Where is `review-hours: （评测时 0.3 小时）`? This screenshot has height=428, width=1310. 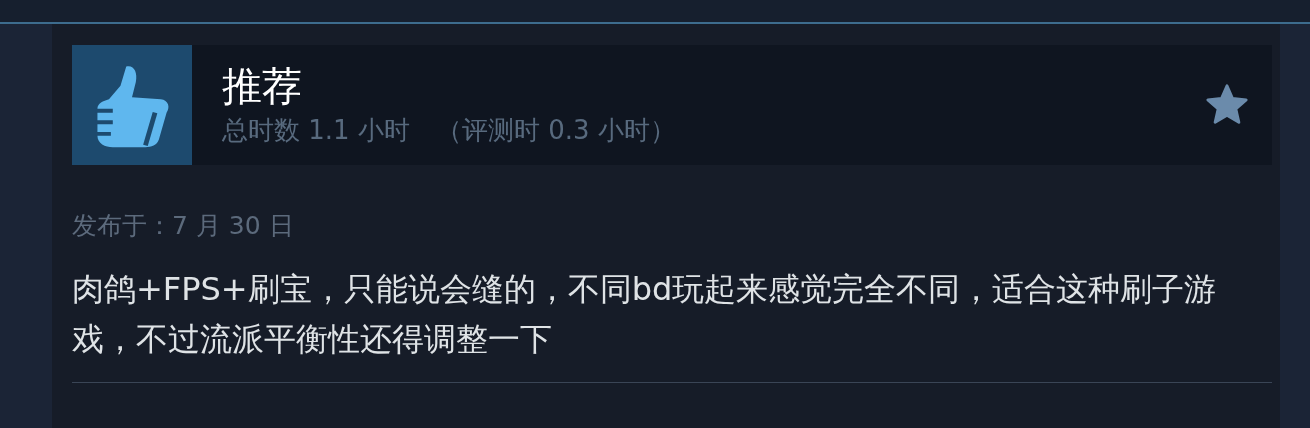 review-hours: （评测时 0.3 小时） is located at coordinates (555, 130).